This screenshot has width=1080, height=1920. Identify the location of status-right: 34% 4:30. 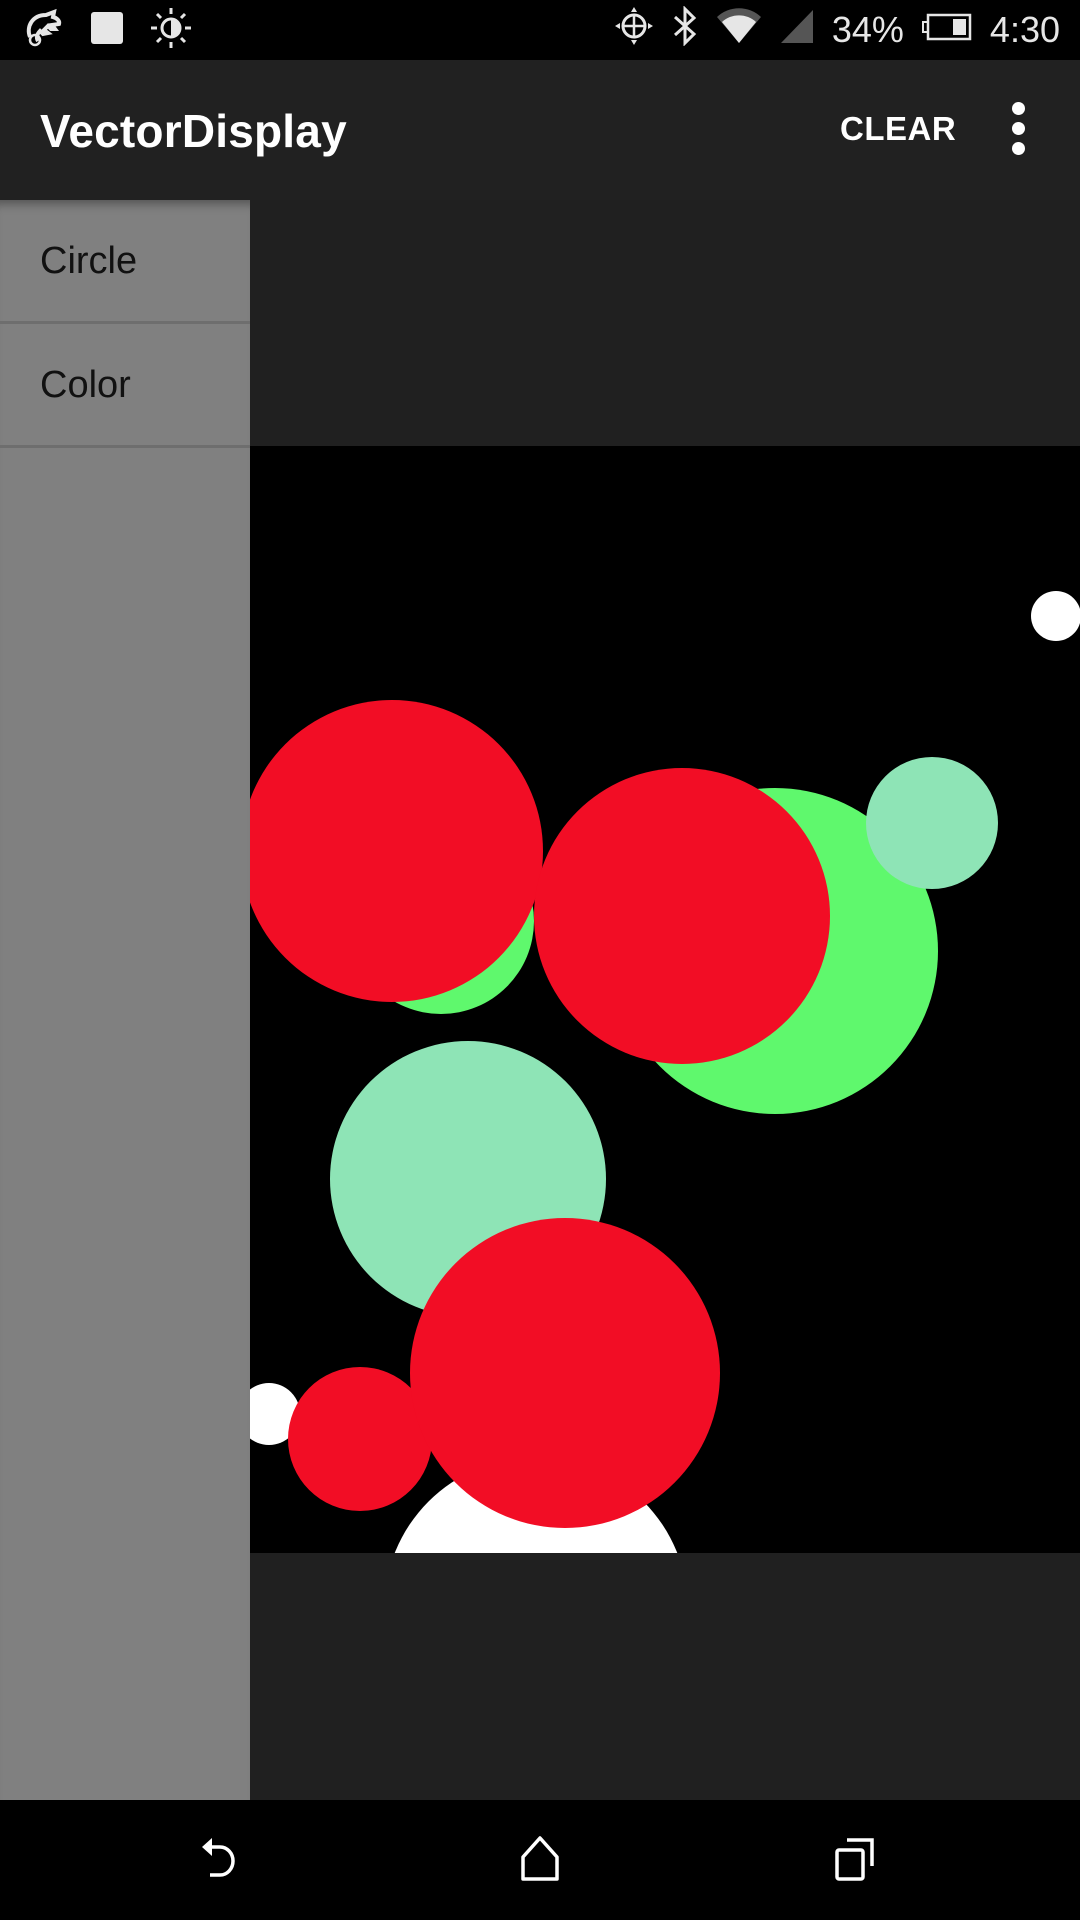
(837, 29).